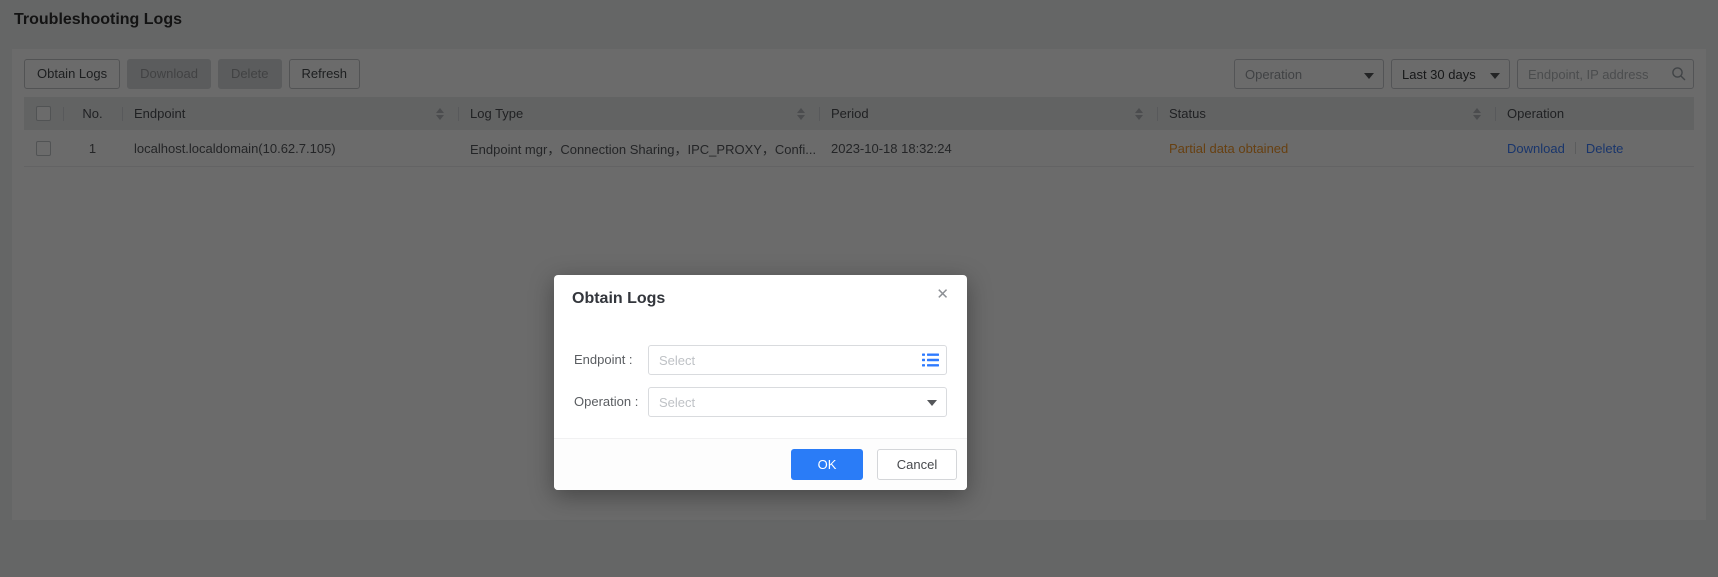 The width and height of the screenshot is (1718, 577). What do you see at coordinates (917, 464) in the screenshot?
I see `cancel-button: Cancel` at bounding box center [917, 464].